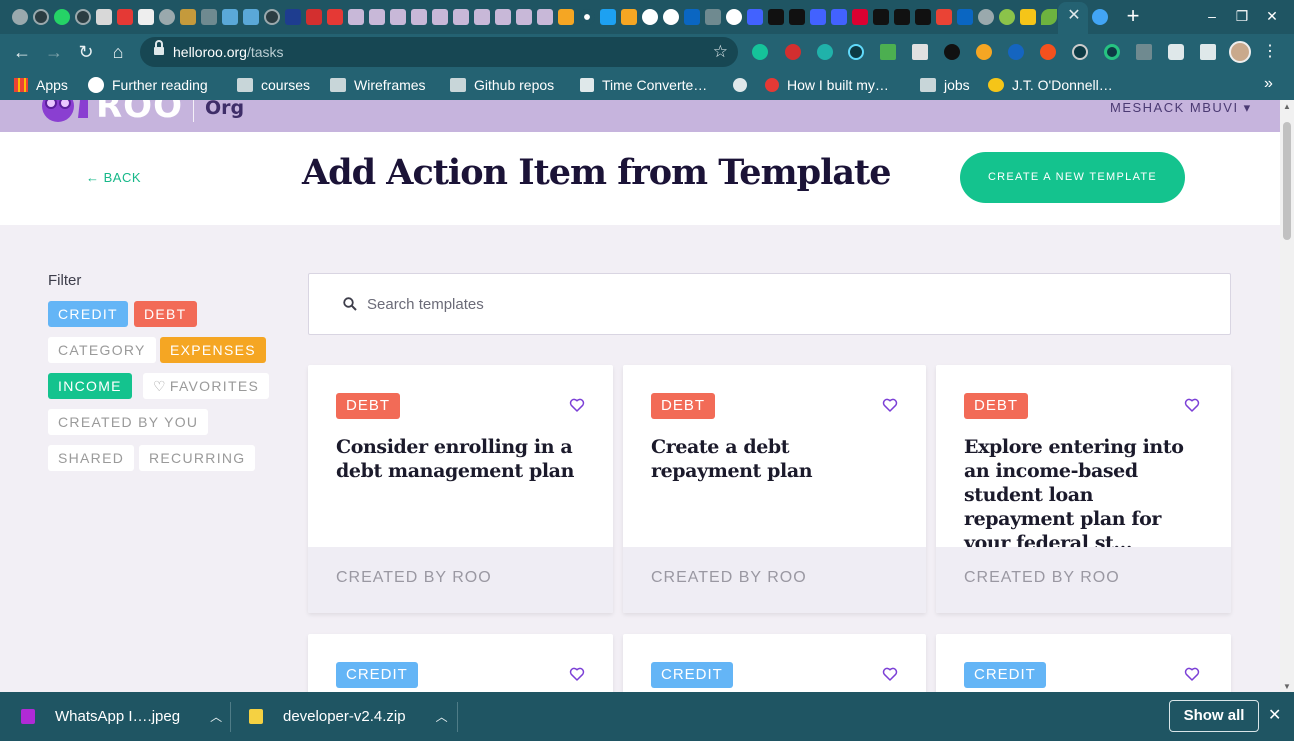  Describe the element at coordinates (22, 52) in the screenshot. I see `back-arrow-icon: ←` at that location.